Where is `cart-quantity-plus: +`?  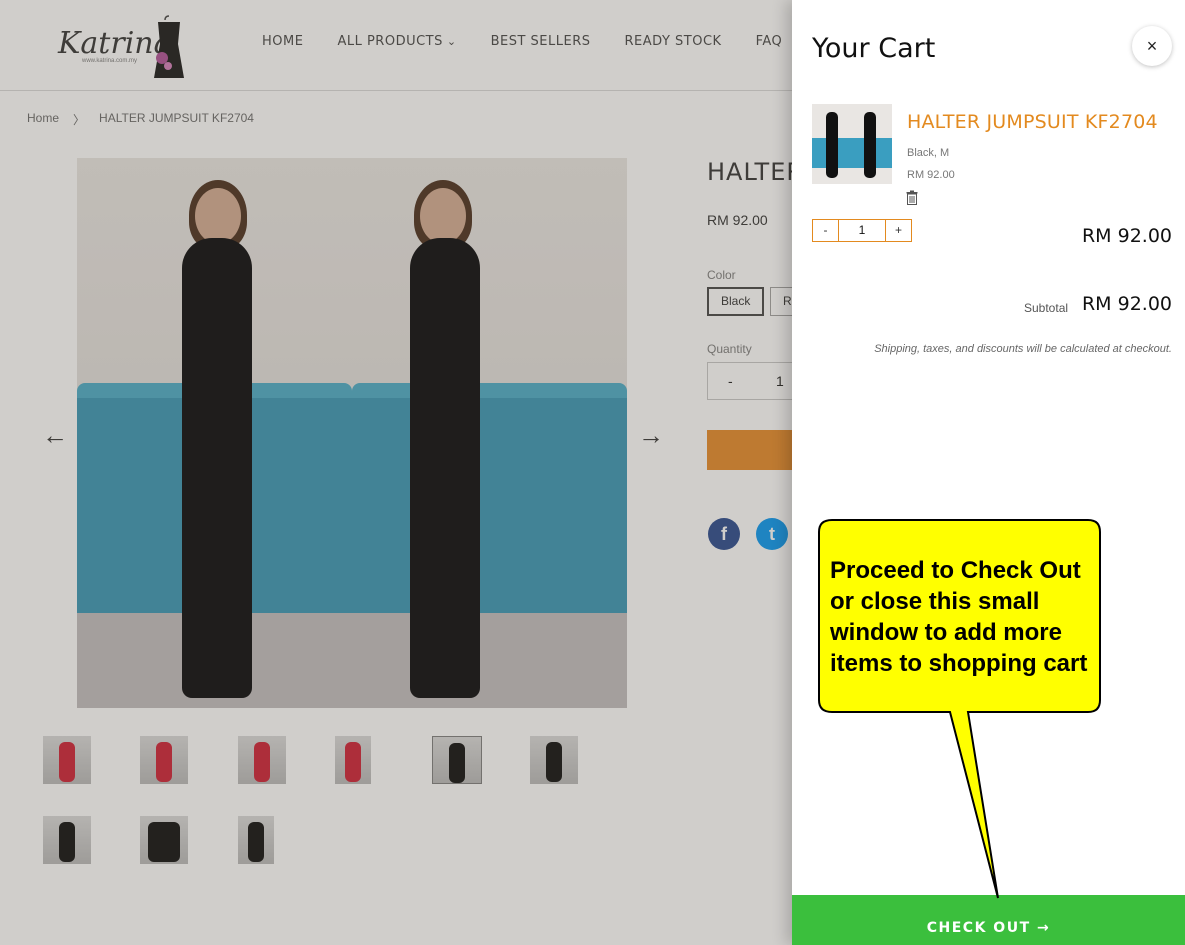
cart-quantity-plus: + is located at coordinates (898, 230).